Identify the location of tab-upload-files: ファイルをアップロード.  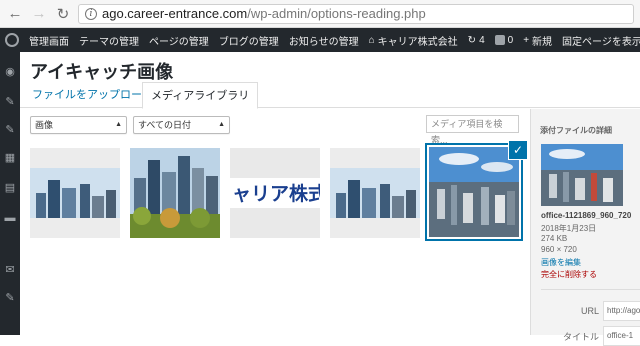
(92, 95).